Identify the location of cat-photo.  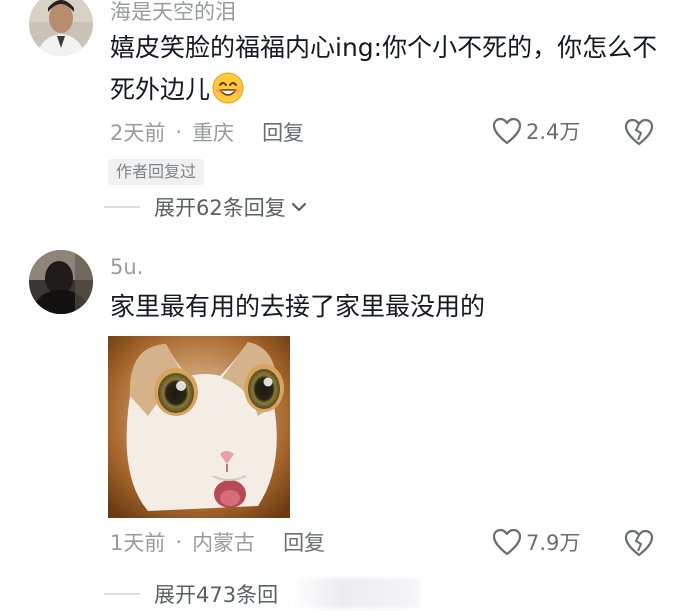
(199, 427).